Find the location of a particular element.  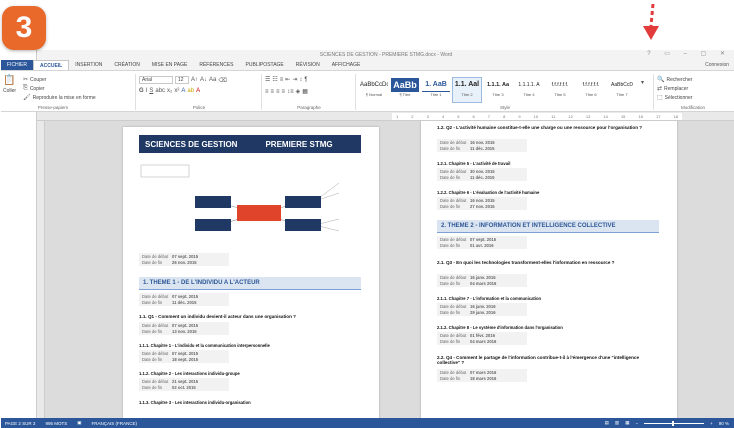

style-heading-2: 1.1. Aal Titre 2 is located at coordinates (467, 90).